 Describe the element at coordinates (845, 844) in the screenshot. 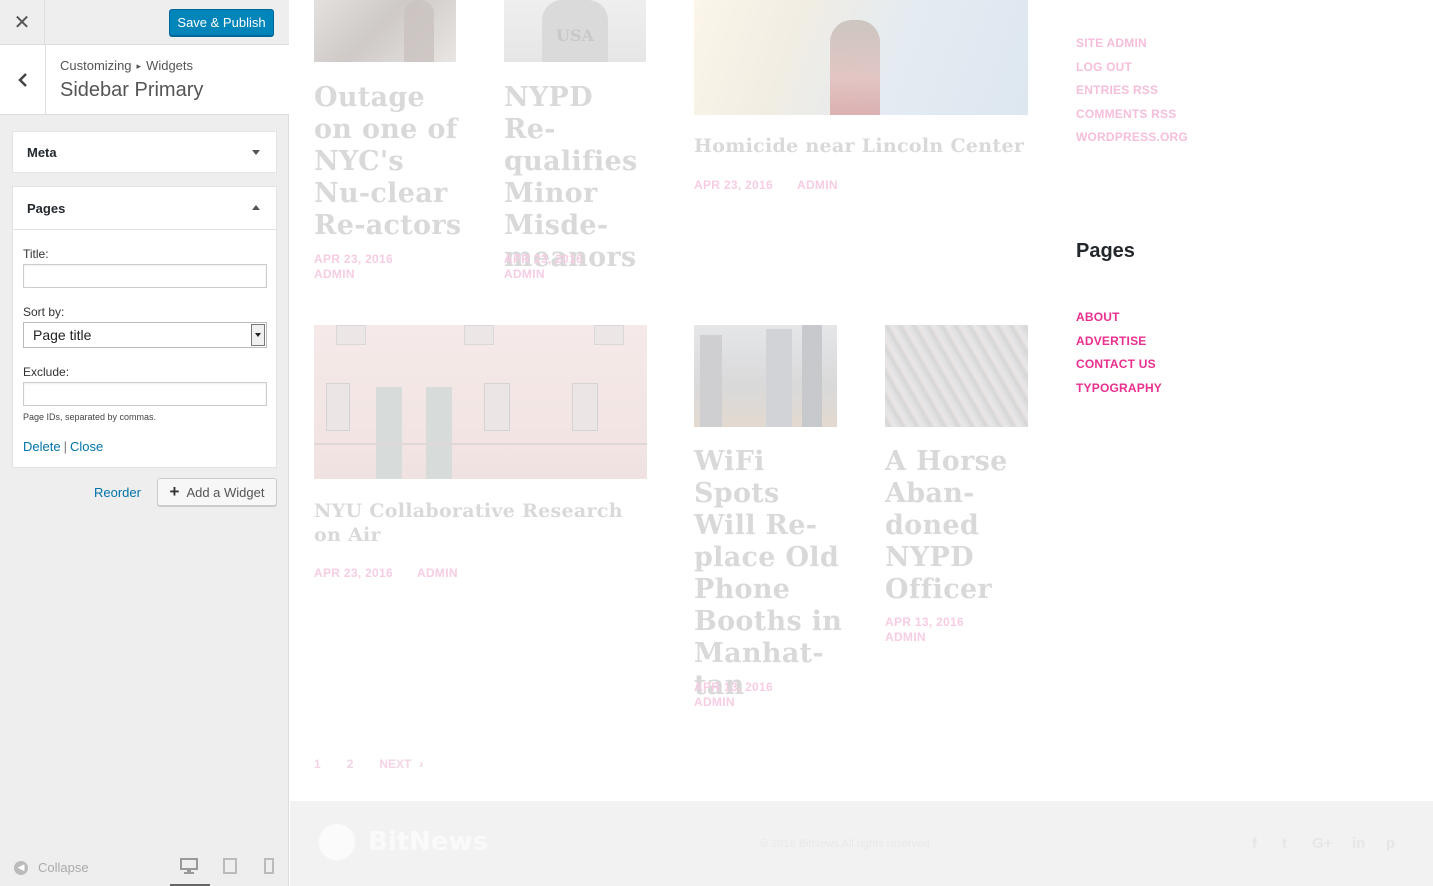

I see `footer-copyright: © 2016 BitNews All rights reserved` at that location.